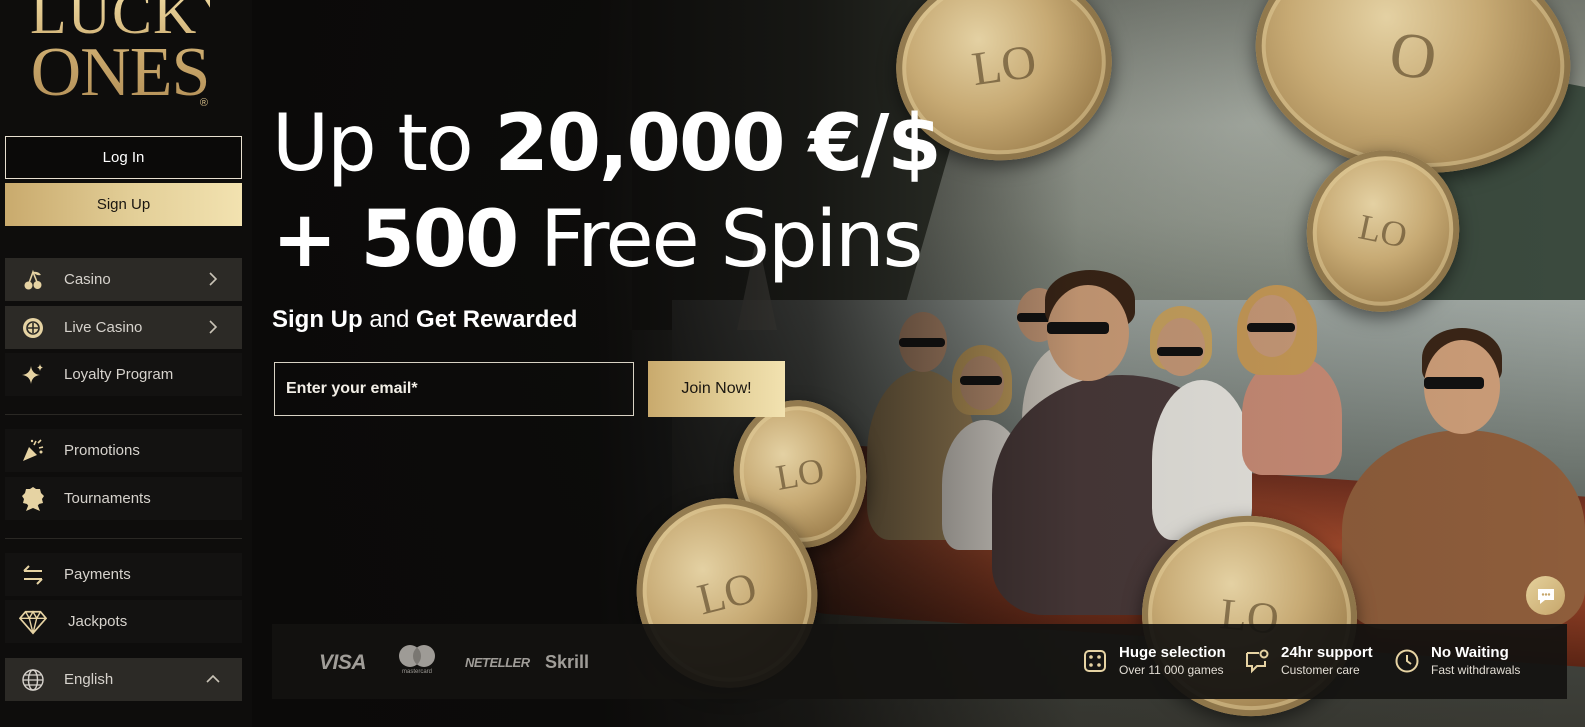  I want to click on login-button: Log In, so click(123, 157).